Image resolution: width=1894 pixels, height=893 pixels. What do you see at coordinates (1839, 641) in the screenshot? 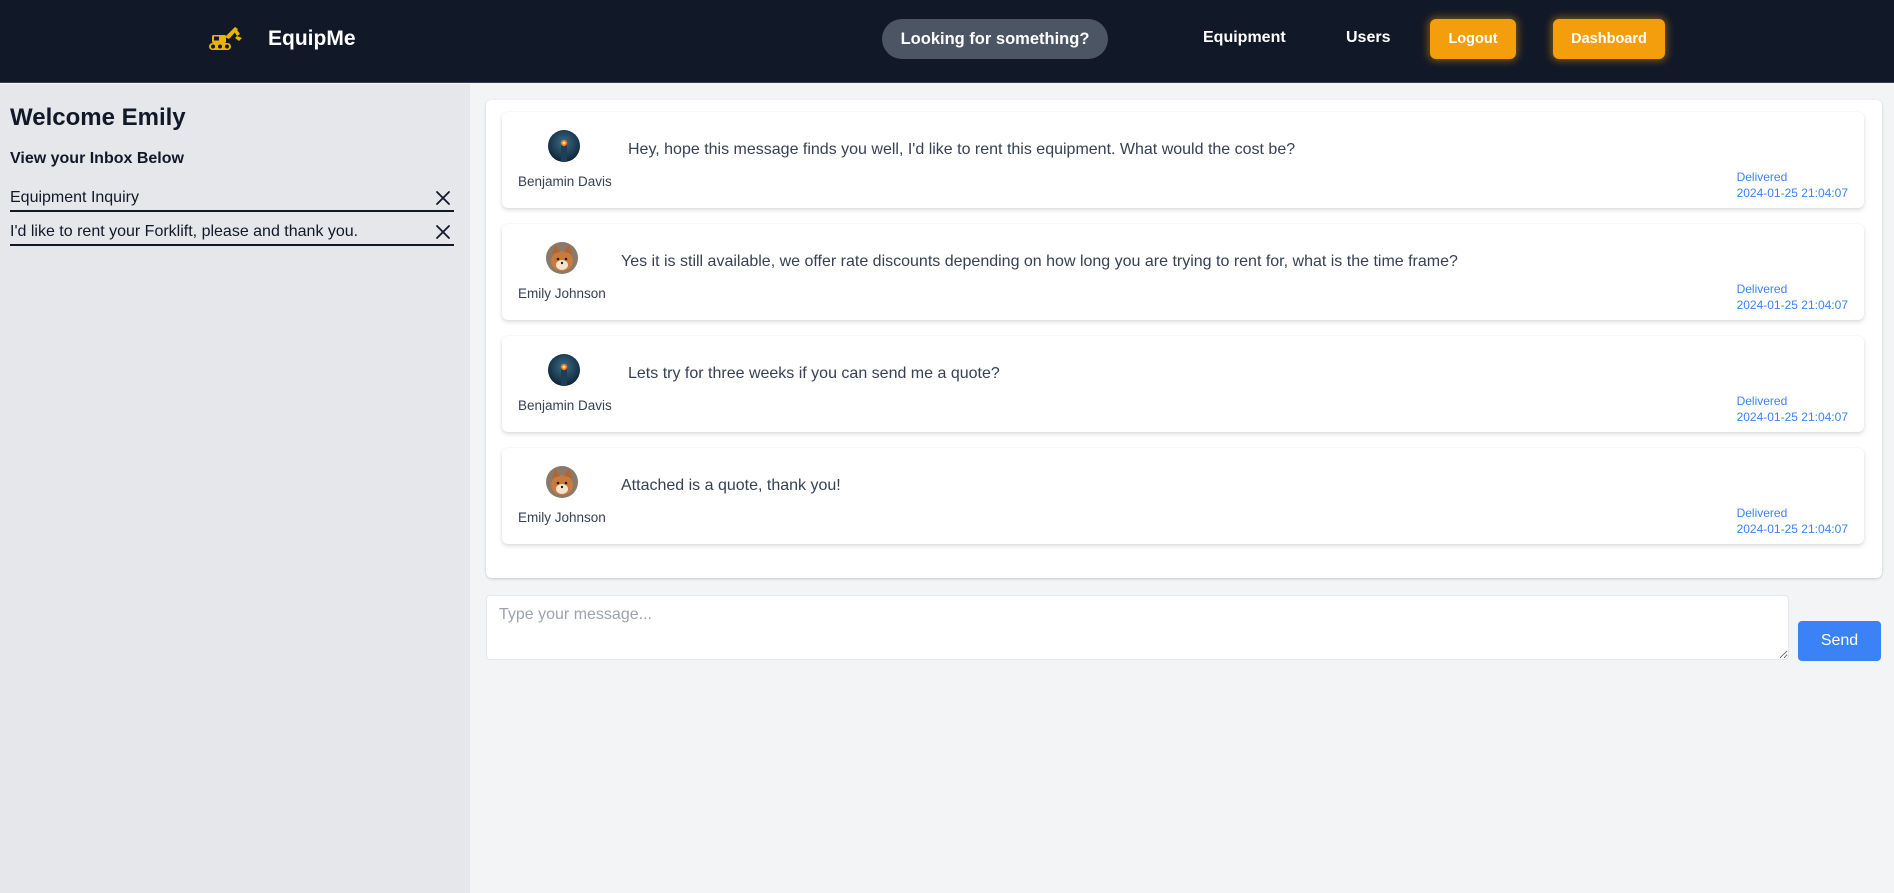
I see `send-button: Send` at bounding box center [1839, 641].